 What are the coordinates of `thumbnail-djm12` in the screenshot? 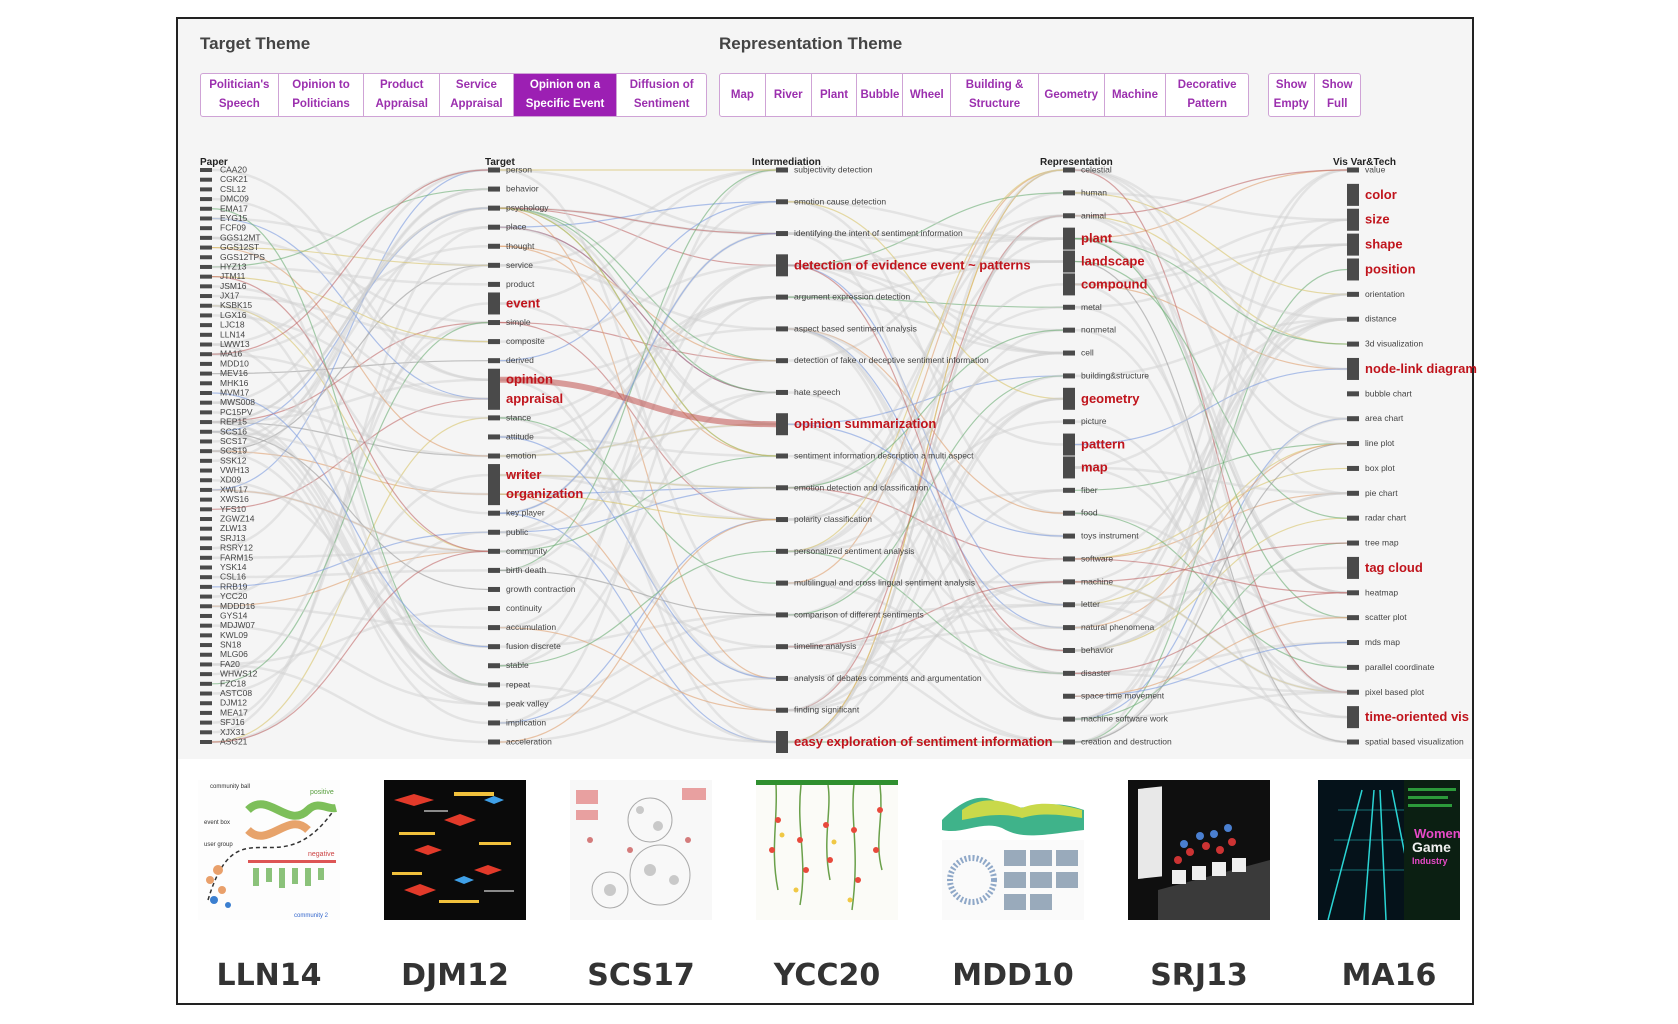 It's located at (455, 850).